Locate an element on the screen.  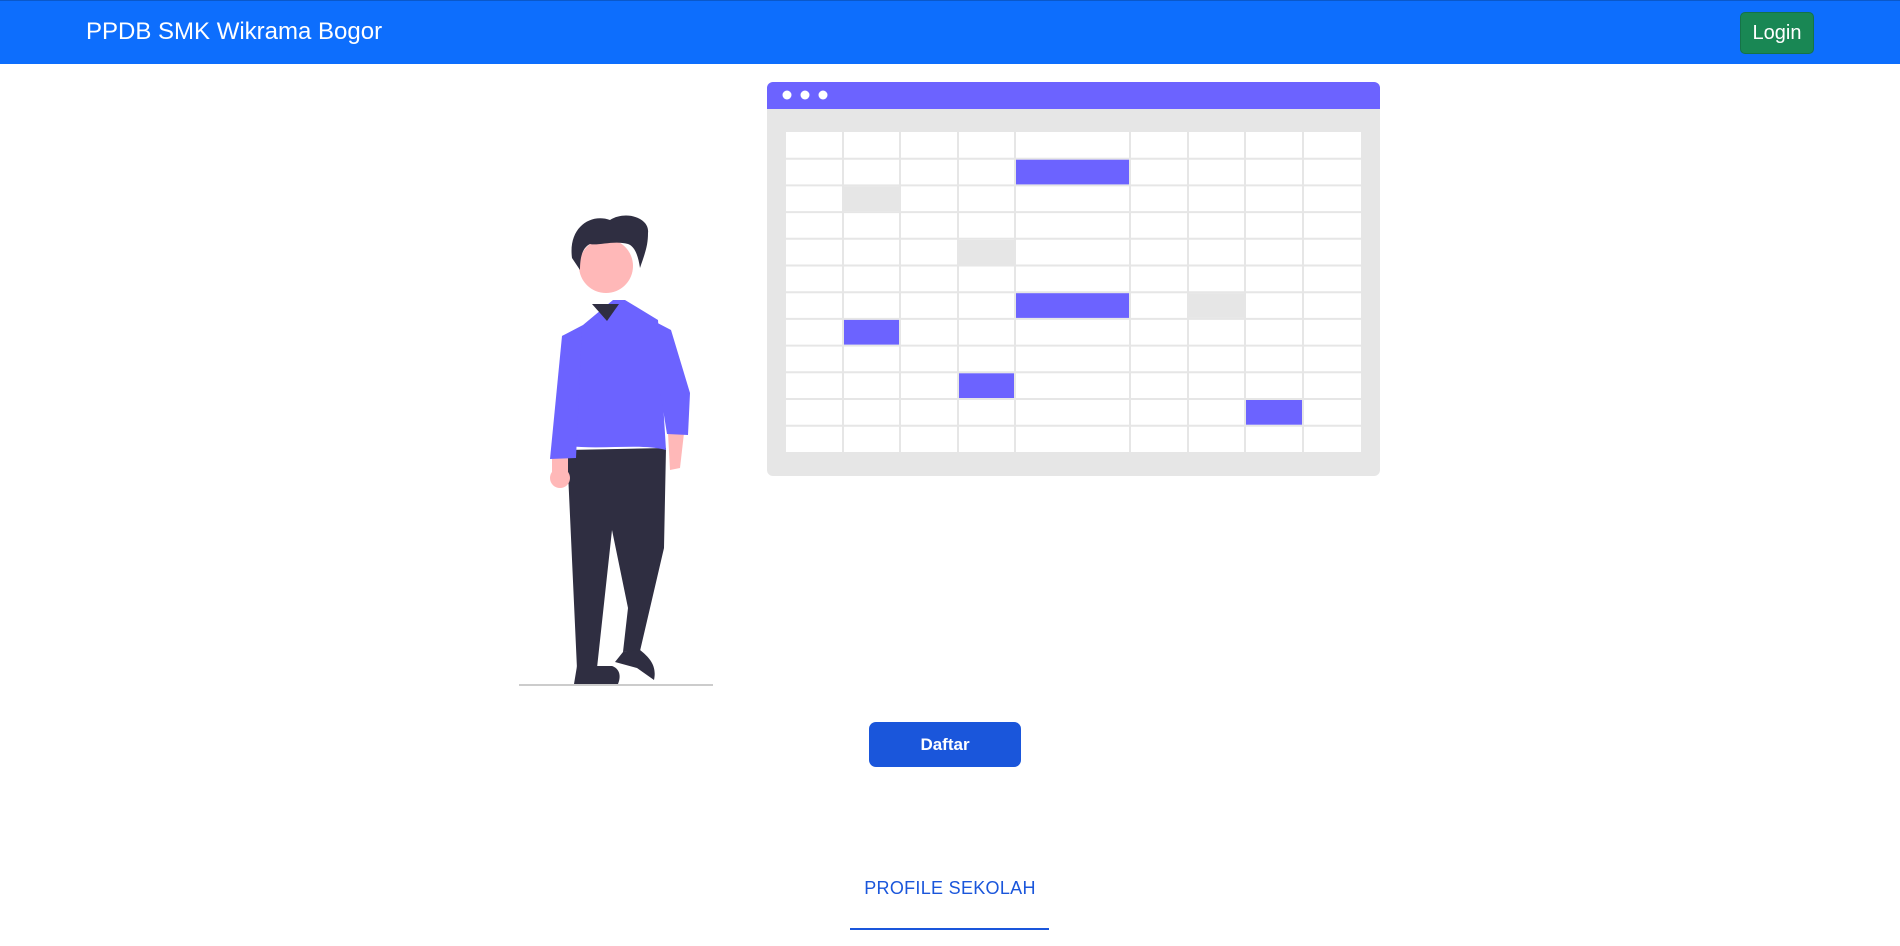
login-button: Login is located at coordinates (1777, 33).